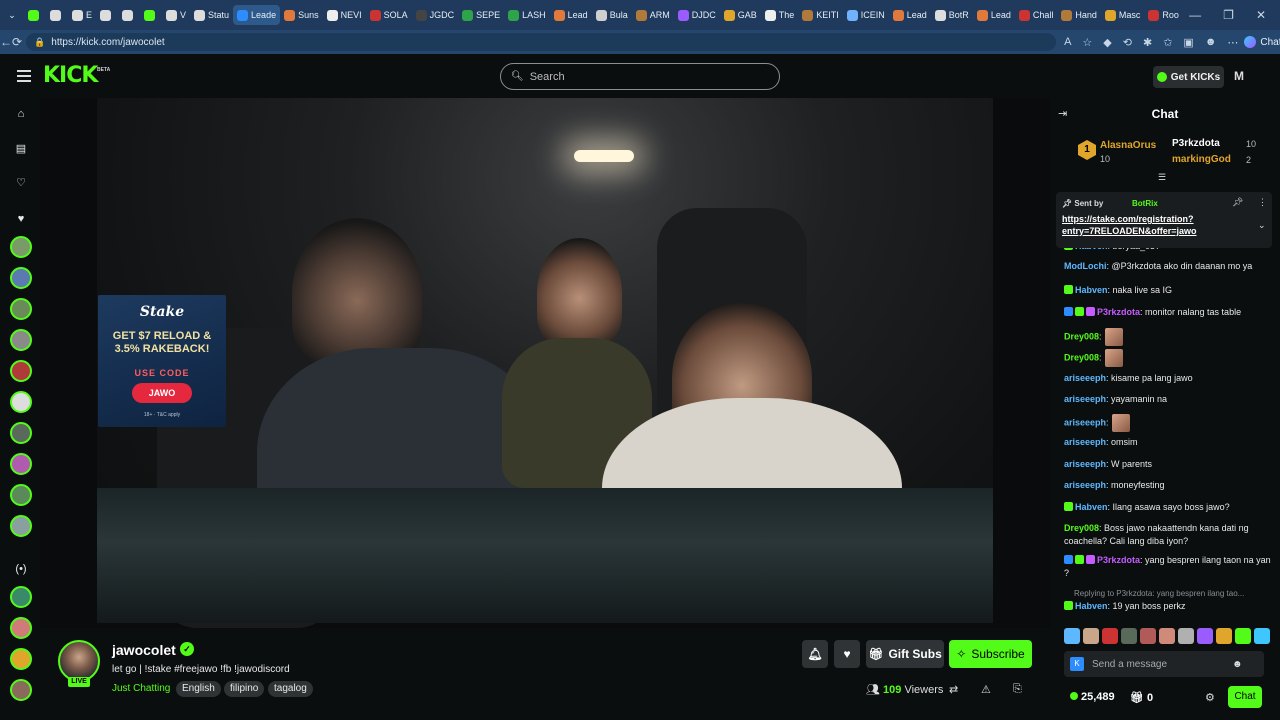 The image size is (1280, 720). I want to click on subscribe-button: ✧ Subscribe, so click(990, 654).